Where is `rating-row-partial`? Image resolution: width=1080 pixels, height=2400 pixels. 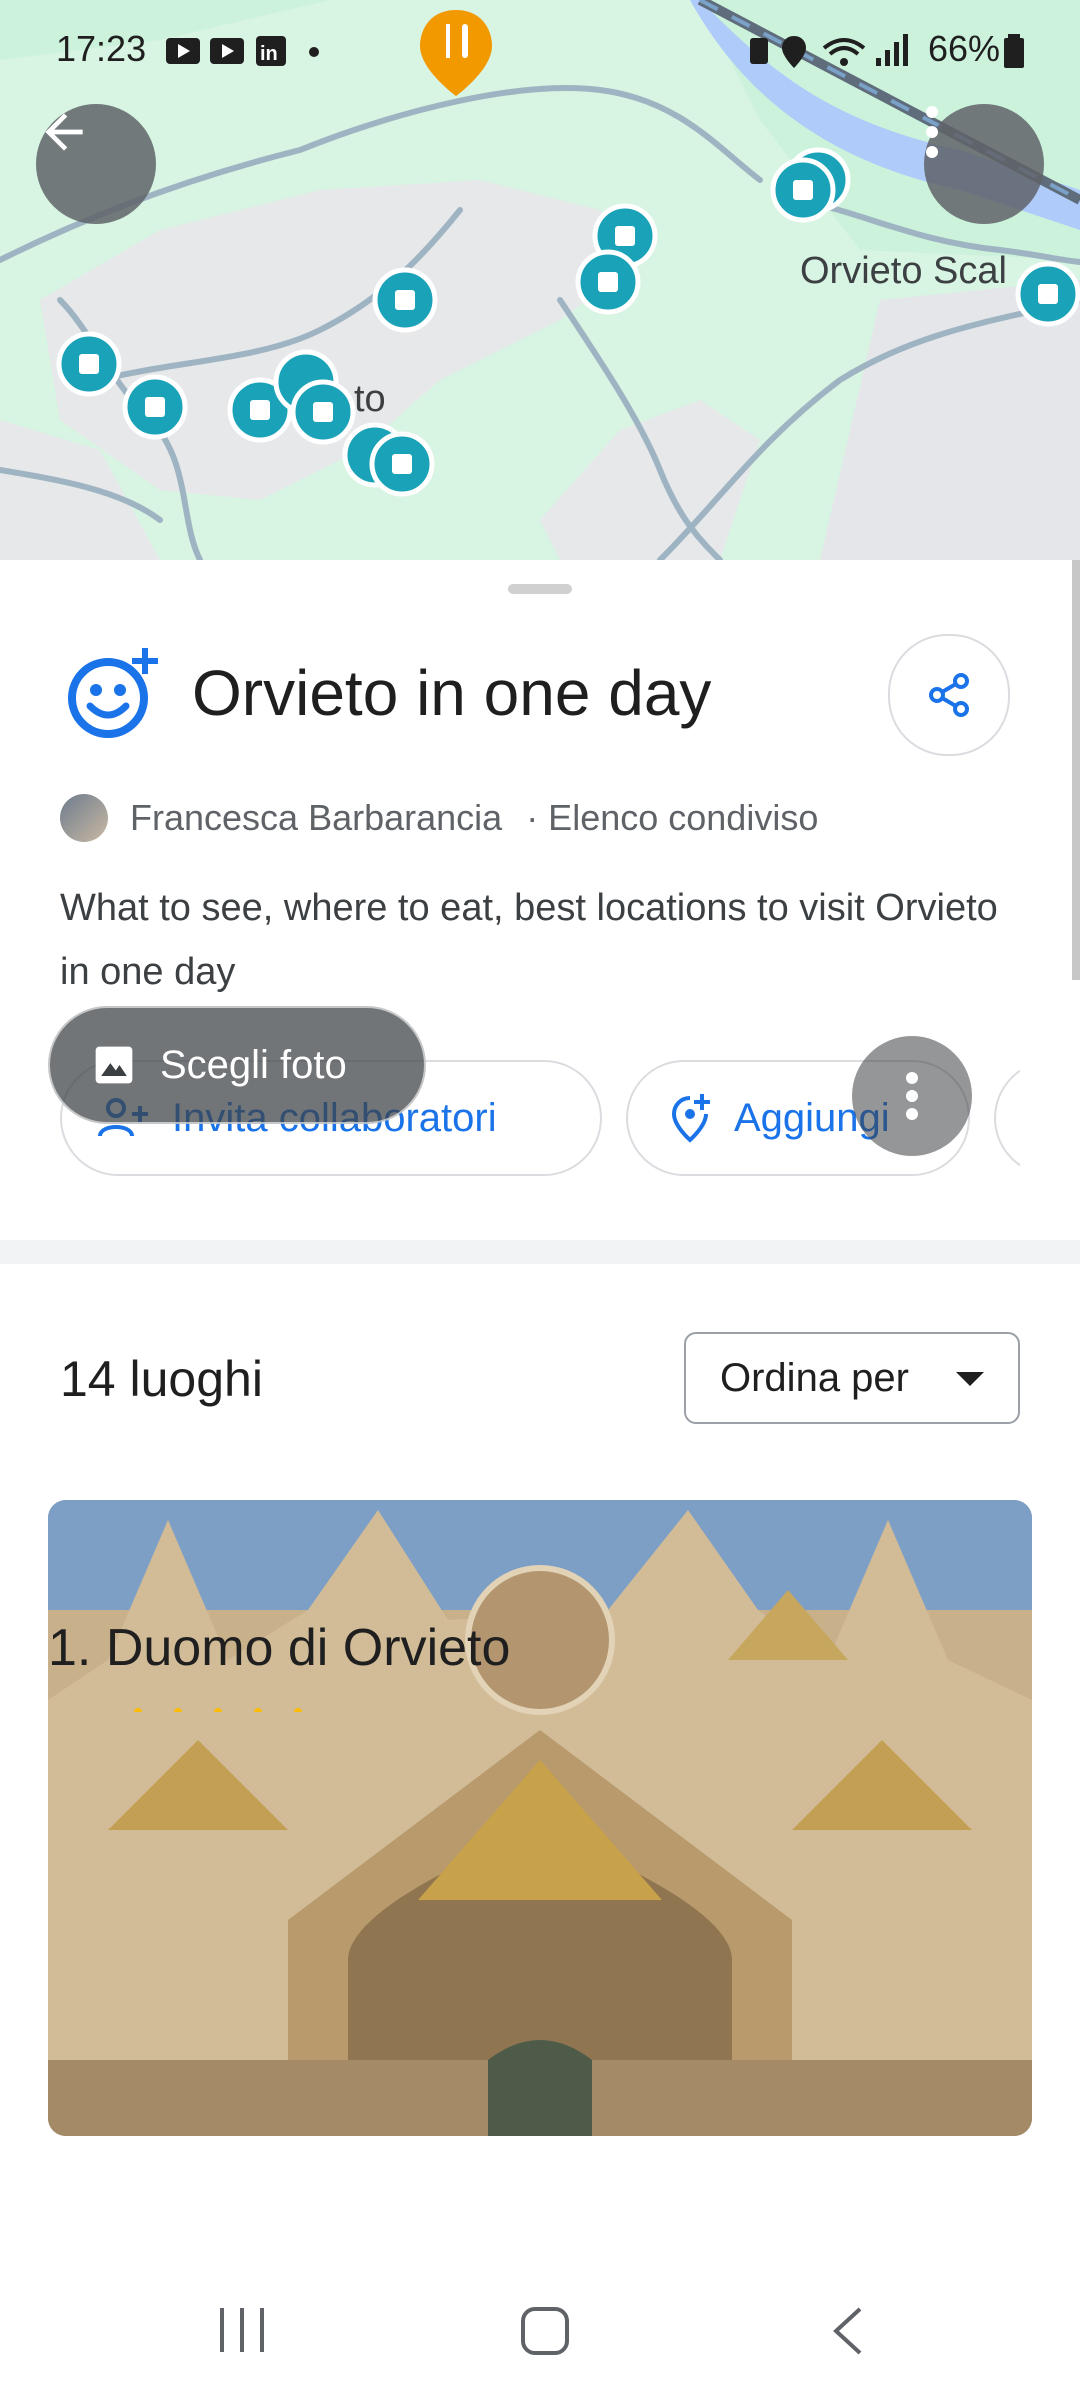
rating-row-partial is located at coordinates (328, 1705).